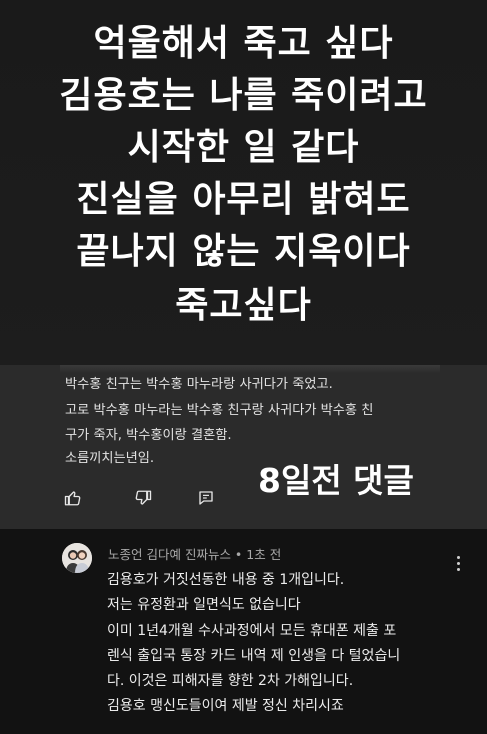 Image resolution: width=487 pixels, height=734 pixels. What do you see at coordinates (73, 498) in the screenshot?
I see `thumbs-up-icon` at bounding box center [73, 498].